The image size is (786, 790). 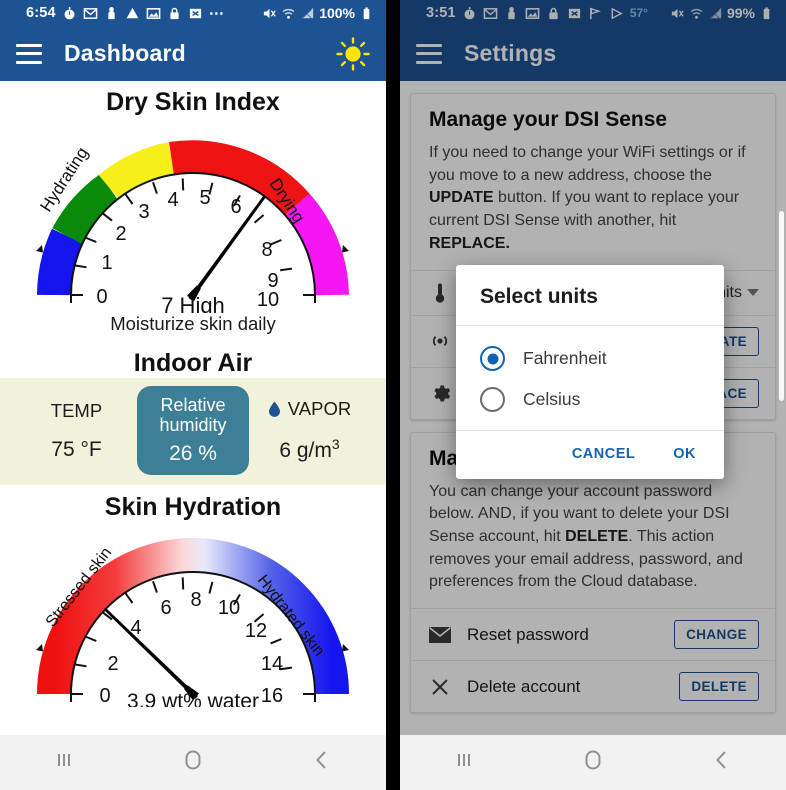 I want to click on dialog-title: Select units, so click(x=590, y=295).